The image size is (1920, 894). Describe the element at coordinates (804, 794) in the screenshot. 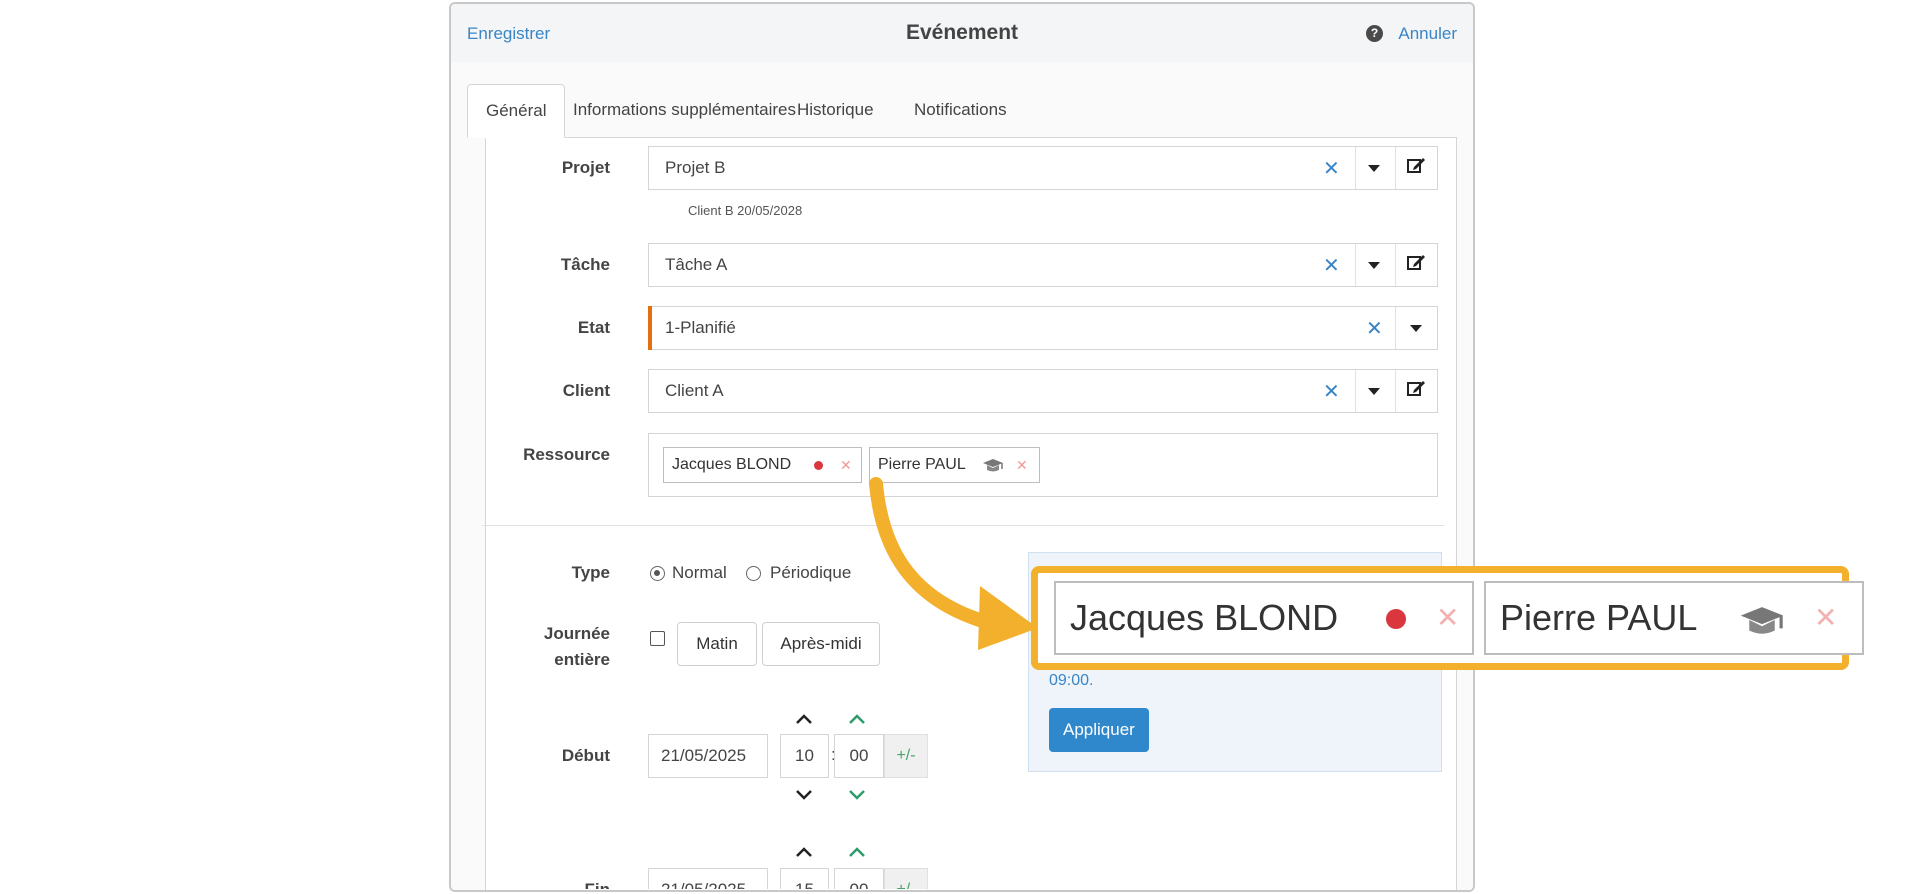

I see `debut-hour-down-icon` at that location.